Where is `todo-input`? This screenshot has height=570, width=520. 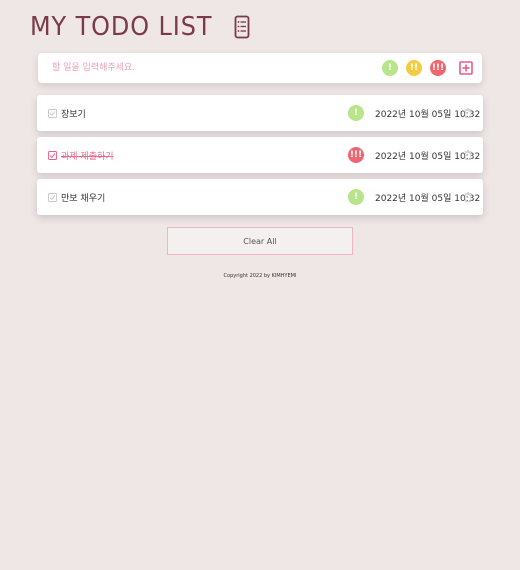
todo-input is located at coordinates (202, 68).